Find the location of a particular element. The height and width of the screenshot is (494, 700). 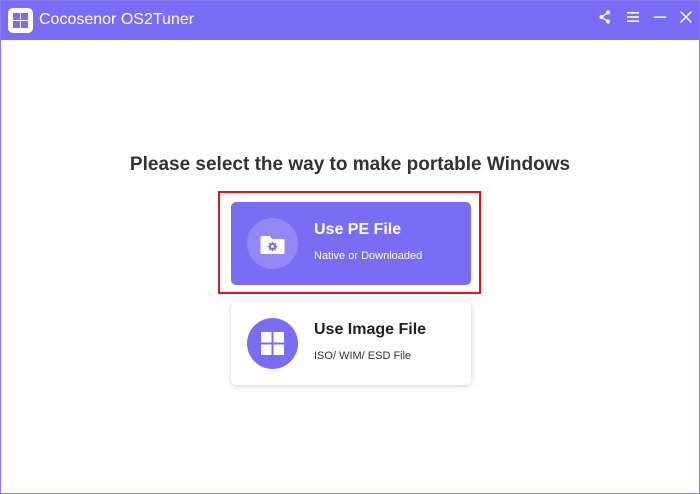

close-icon is located at coordinates (688, 19).